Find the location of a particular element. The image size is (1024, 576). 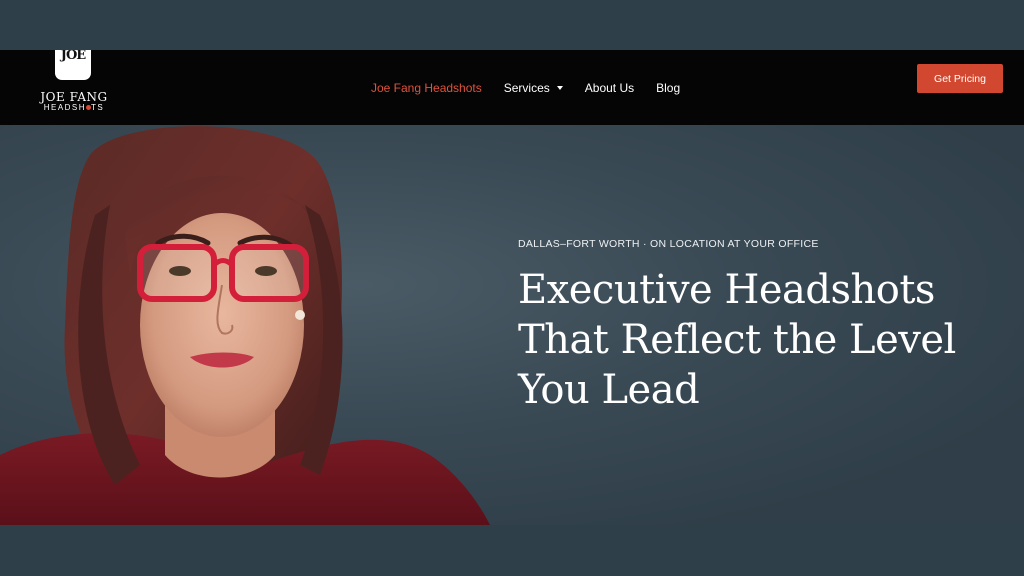

site-logo: JOE JOE FANG HEADSH TS is located at coordinates (74, 84).